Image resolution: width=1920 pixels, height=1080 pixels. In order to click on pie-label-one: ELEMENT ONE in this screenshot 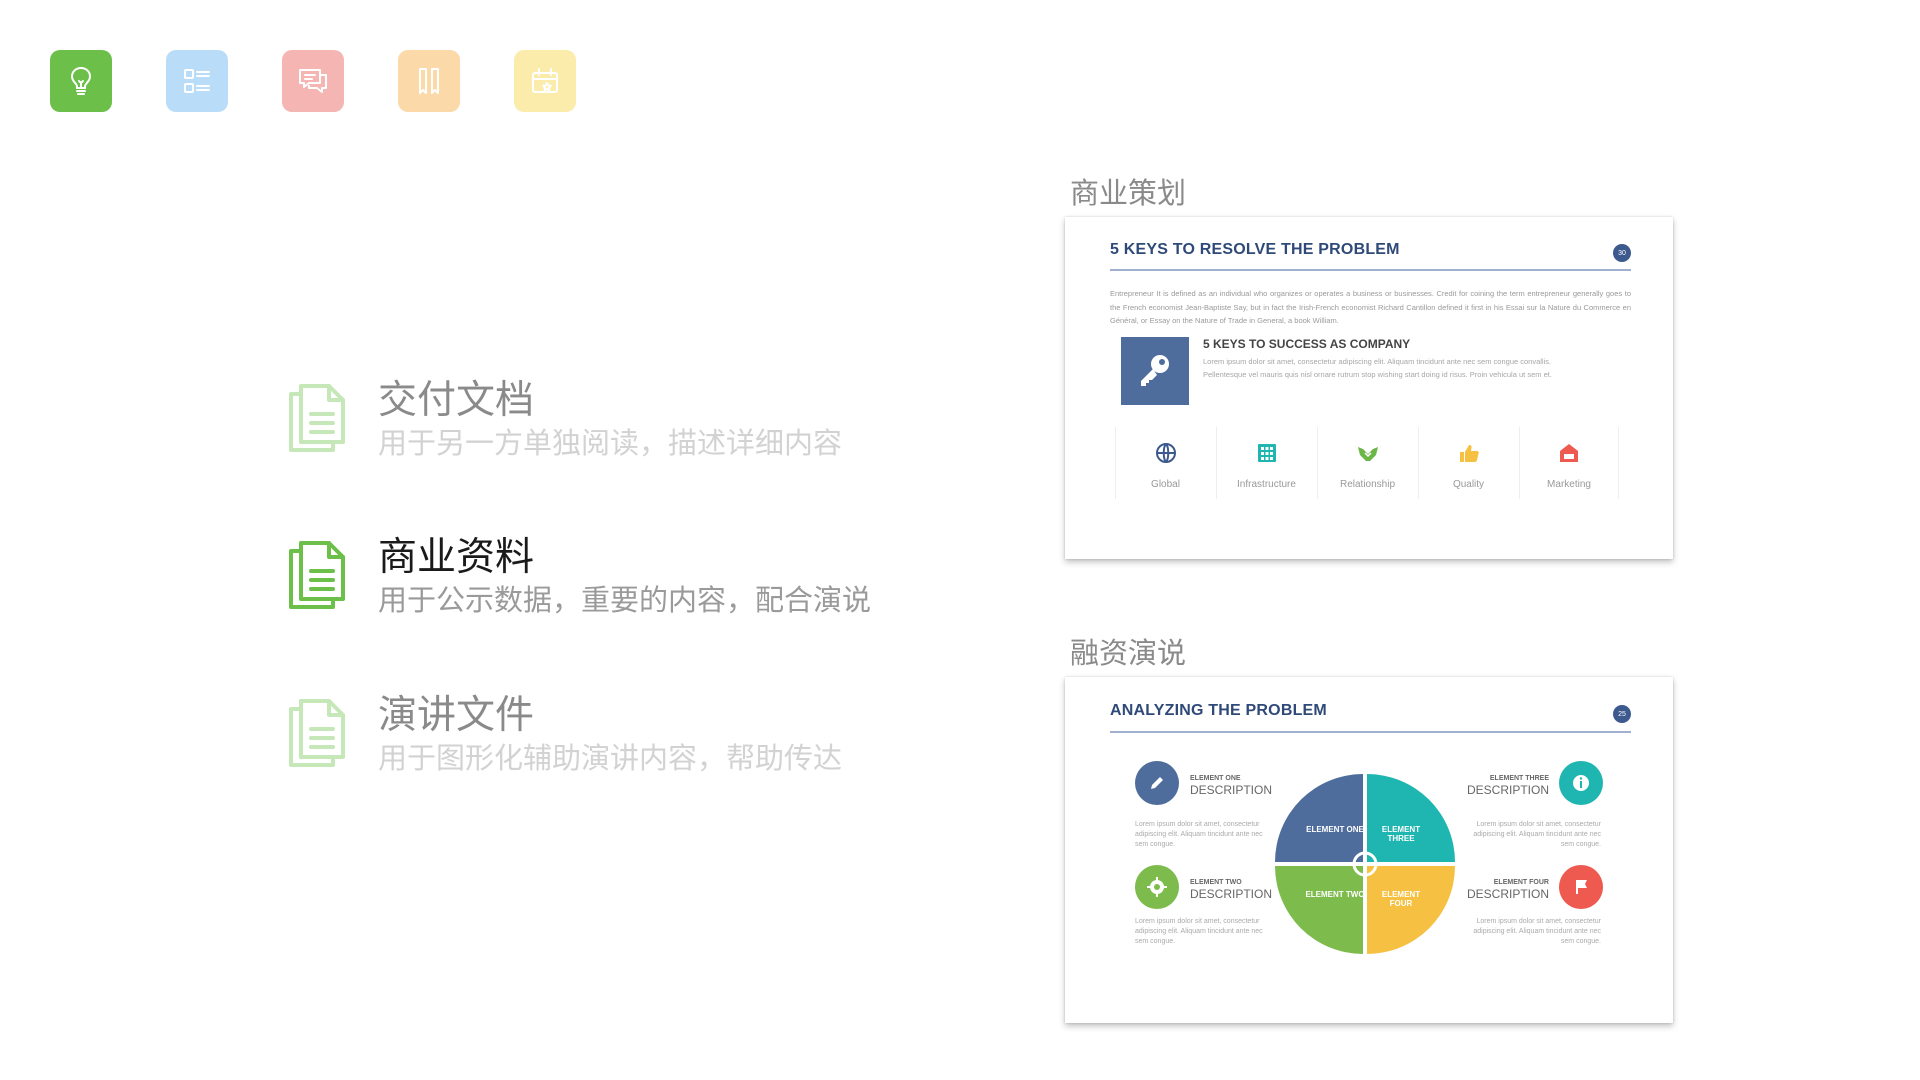, I will do `click(1335, 829)`.